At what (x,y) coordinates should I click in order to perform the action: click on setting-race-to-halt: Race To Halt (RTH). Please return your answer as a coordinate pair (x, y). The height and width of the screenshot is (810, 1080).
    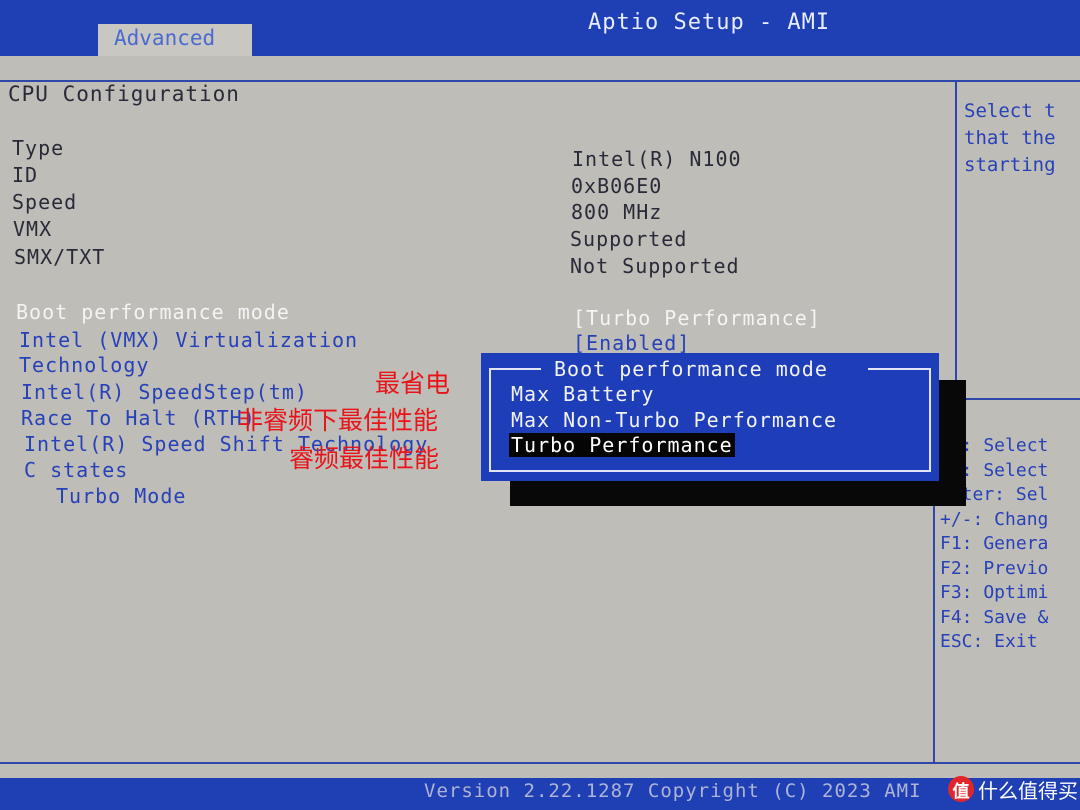
    Looking at the image, I should click on (138, 418).